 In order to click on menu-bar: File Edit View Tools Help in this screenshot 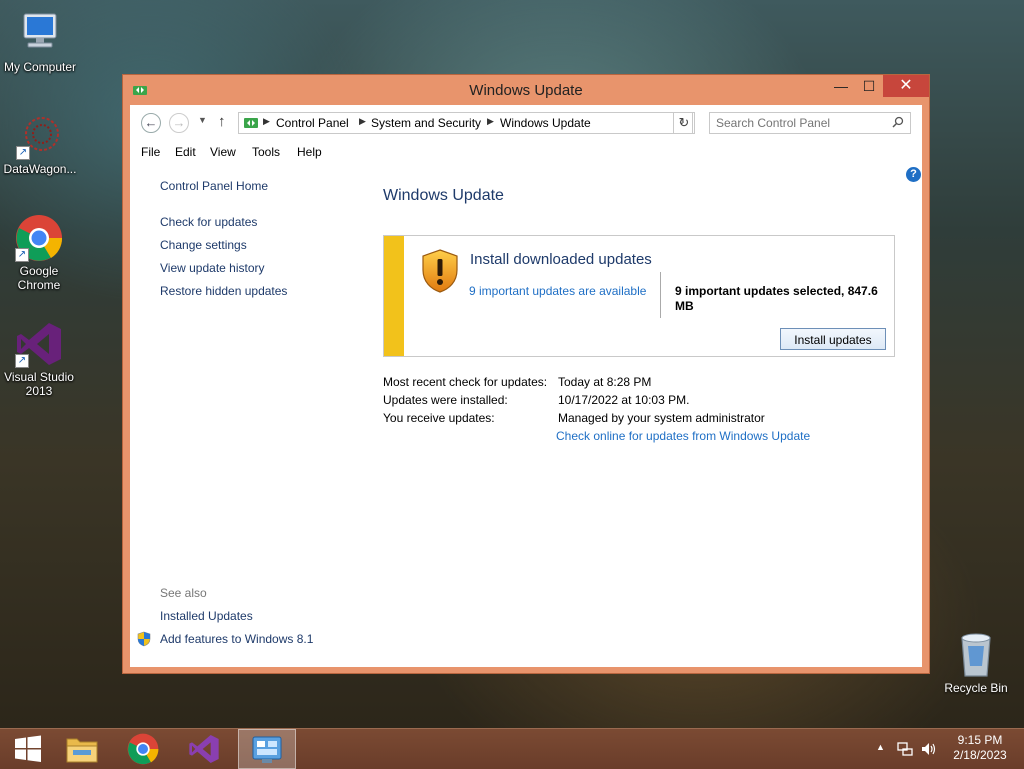, I will do `click(526, 153)`.